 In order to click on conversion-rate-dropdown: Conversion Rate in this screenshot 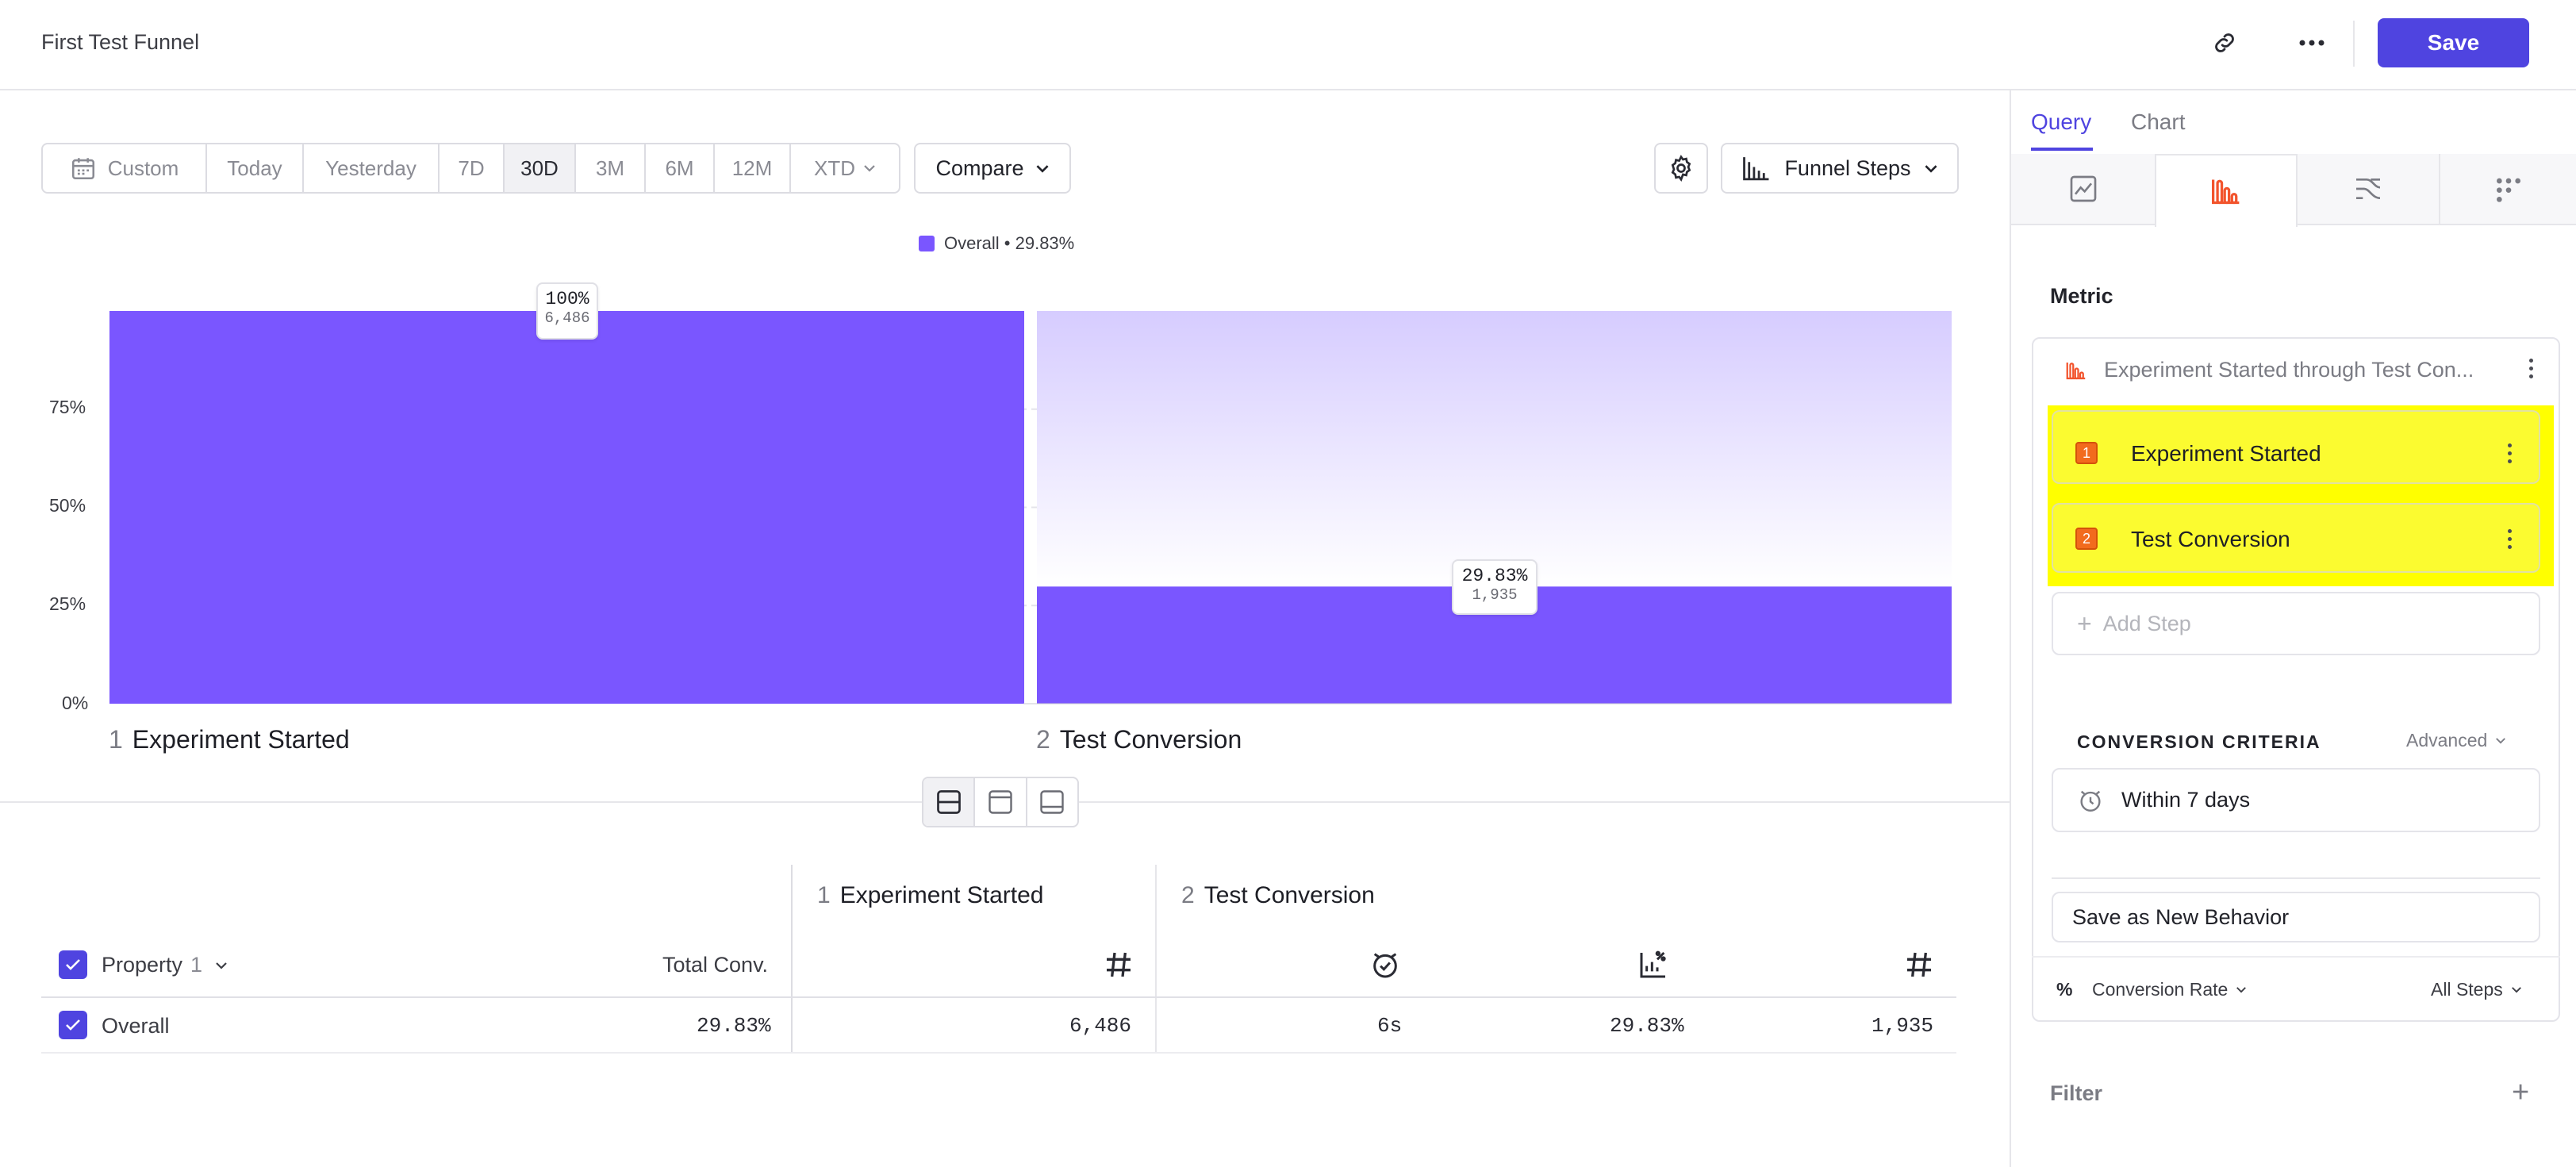, I will do `click(2169, 990)`.